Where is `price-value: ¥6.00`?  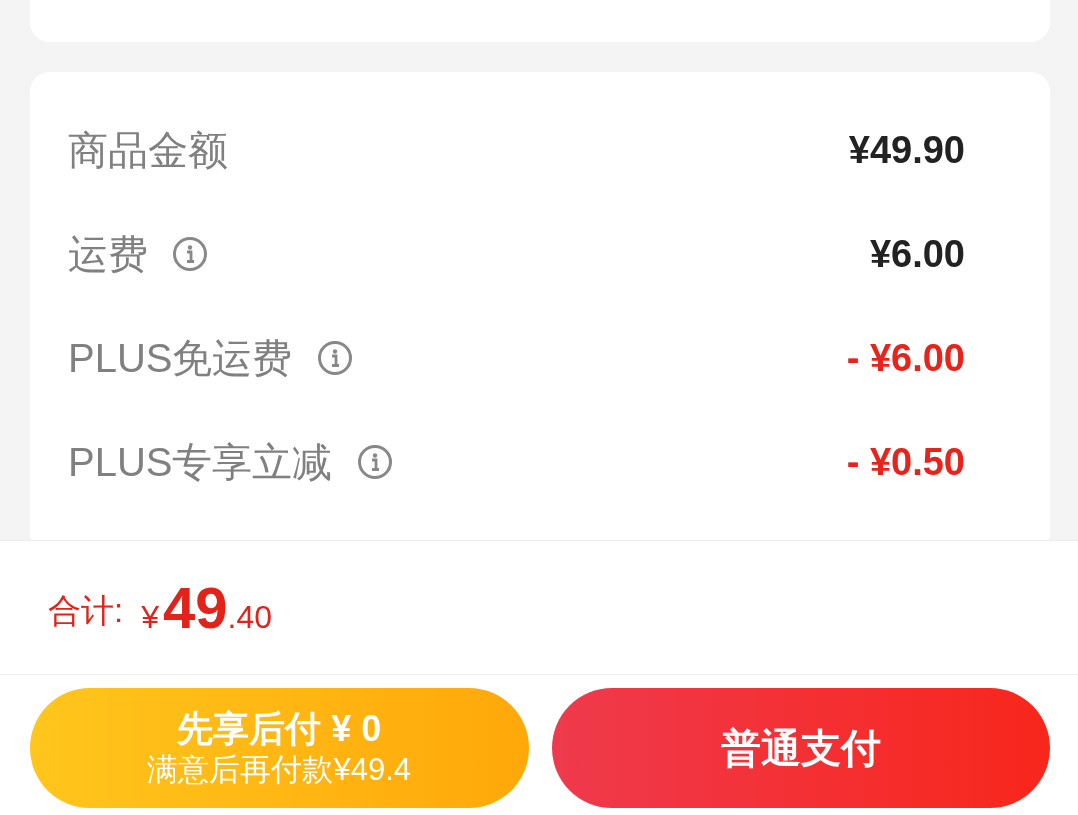 price-value: ¥6.00 is located at coordinates (917, 254).